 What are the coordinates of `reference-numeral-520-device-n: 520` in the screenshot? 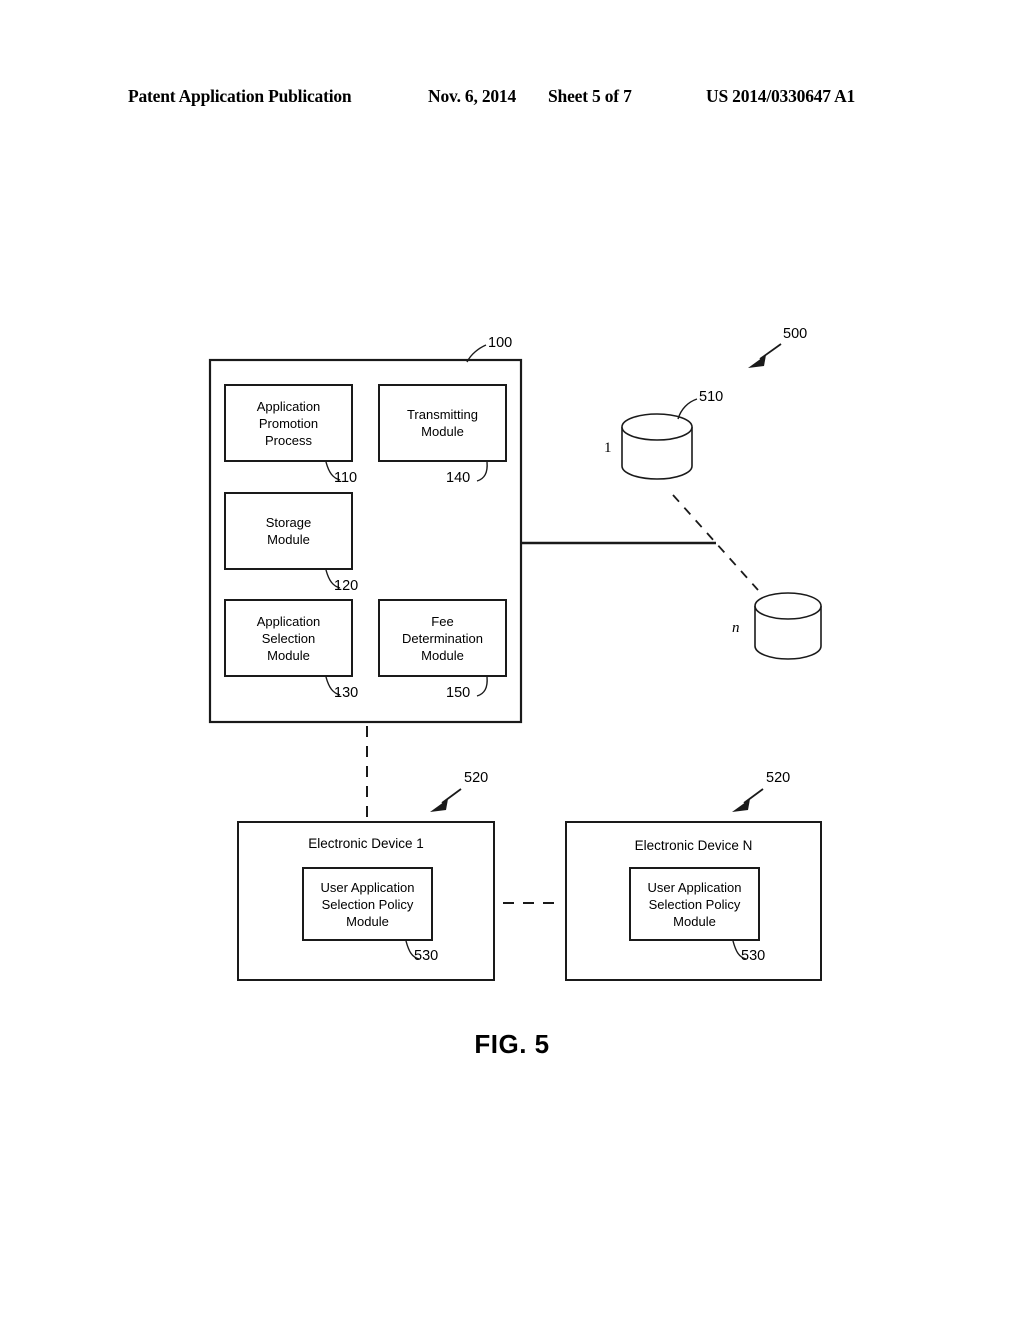 It's located at (778, 778).